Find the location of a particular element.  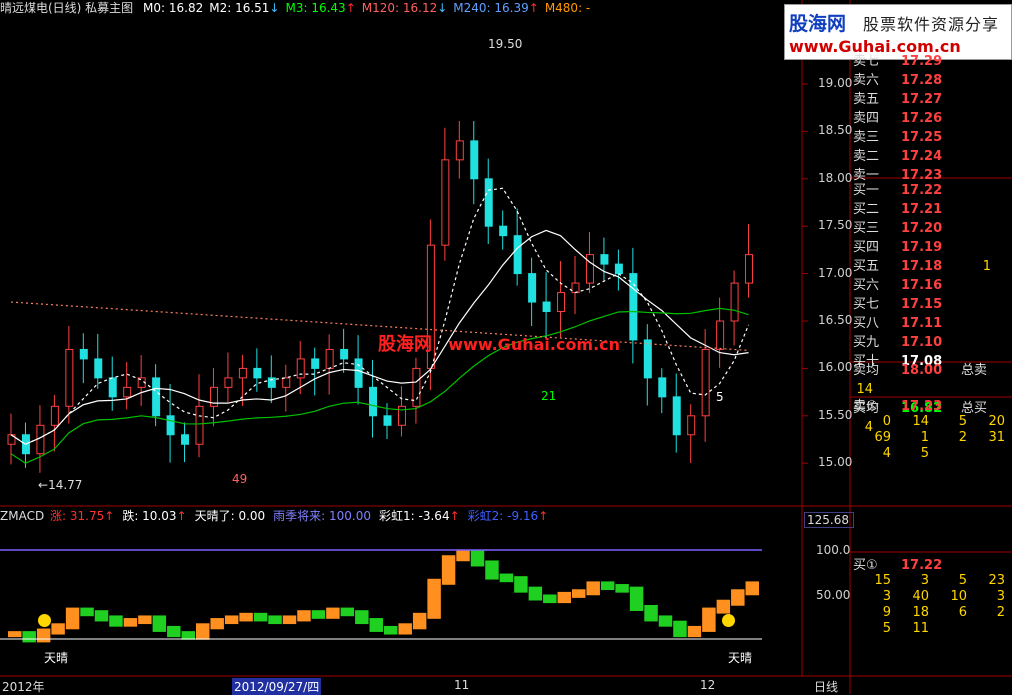

time-label: 2012年 is located at coordinates (23, 687).